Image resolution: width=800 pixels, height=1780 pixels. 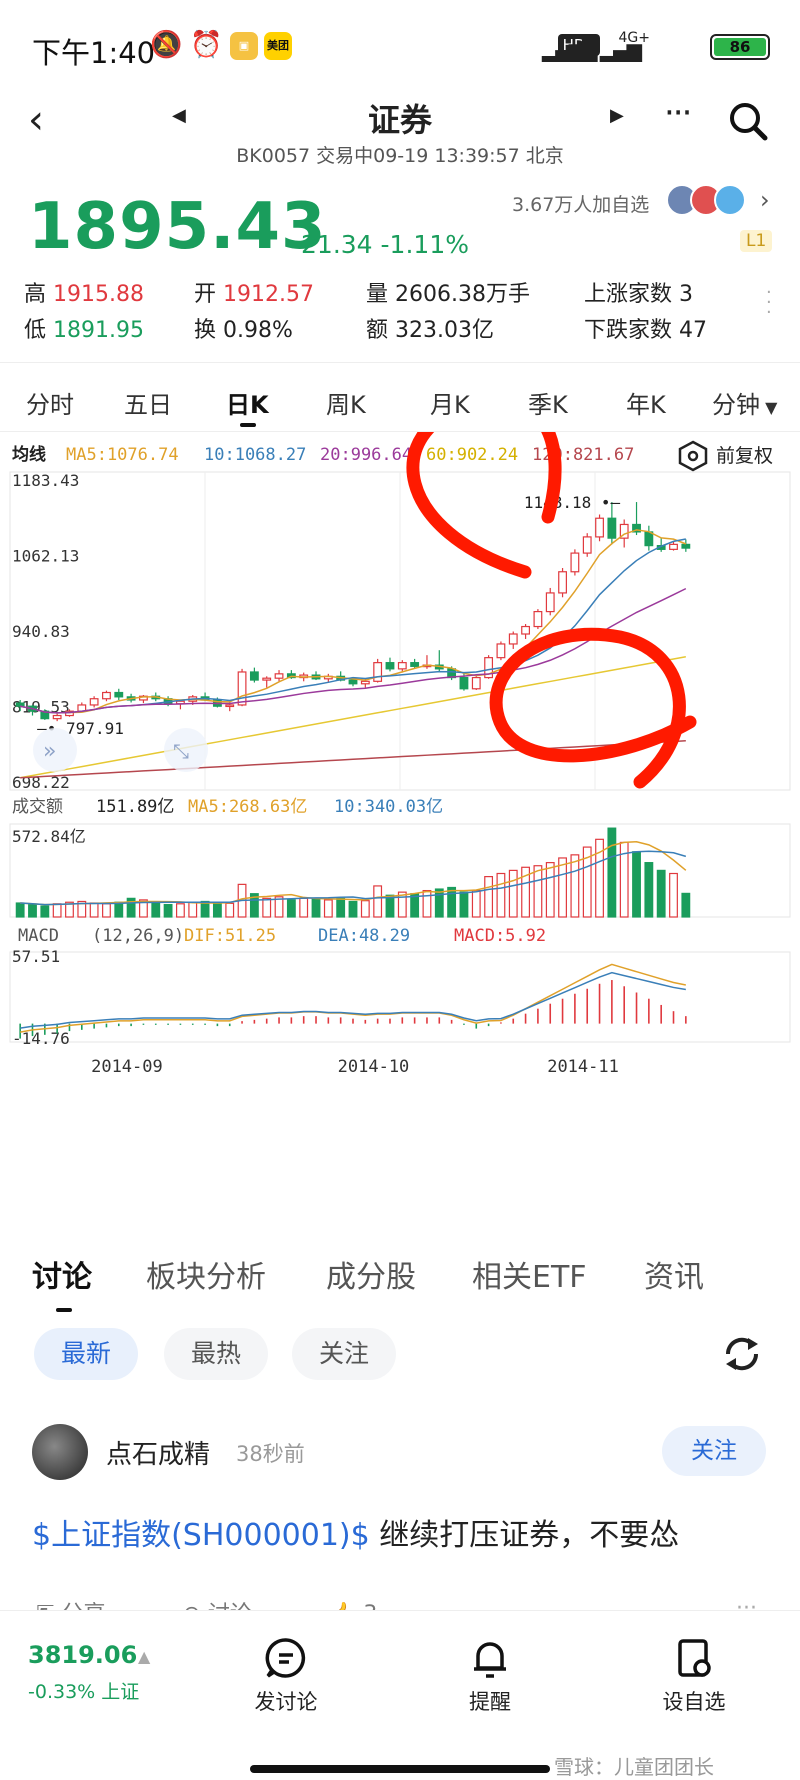 What do you see at coordinates (45, 555) in the screenshot?
I see `price-axis-label: 1062.13` at bounding box center [45, 555].